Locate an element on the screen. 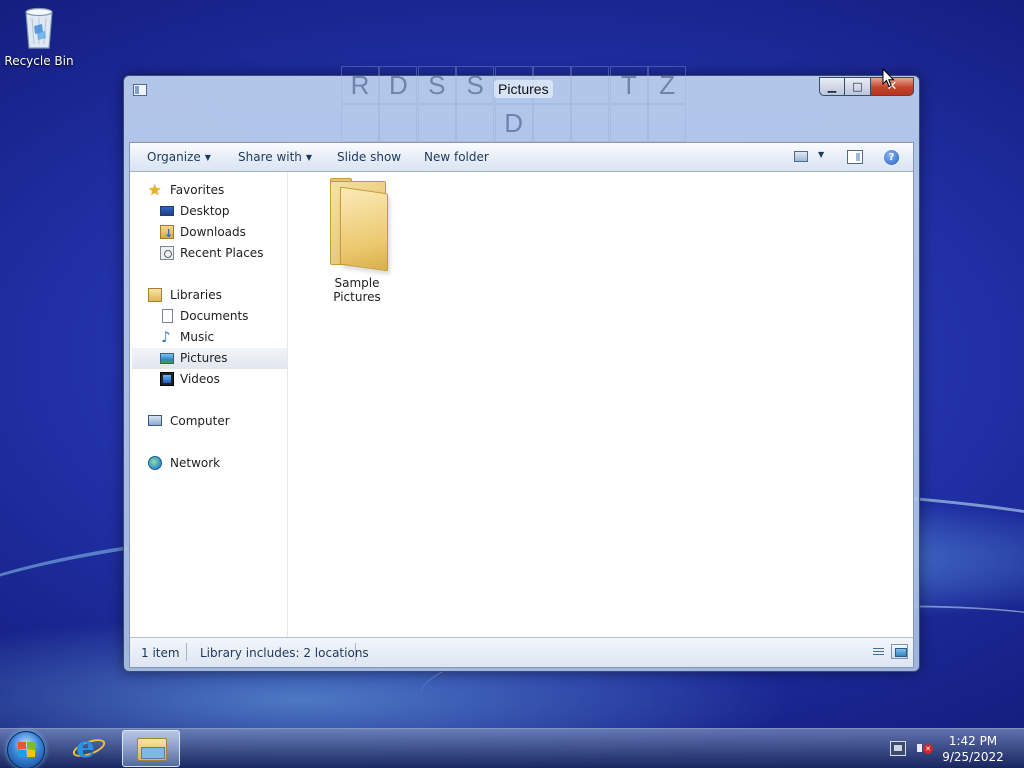 This screenshot has height=768, width=1024. preview-pane-icon is located at coordinates (855, 157).